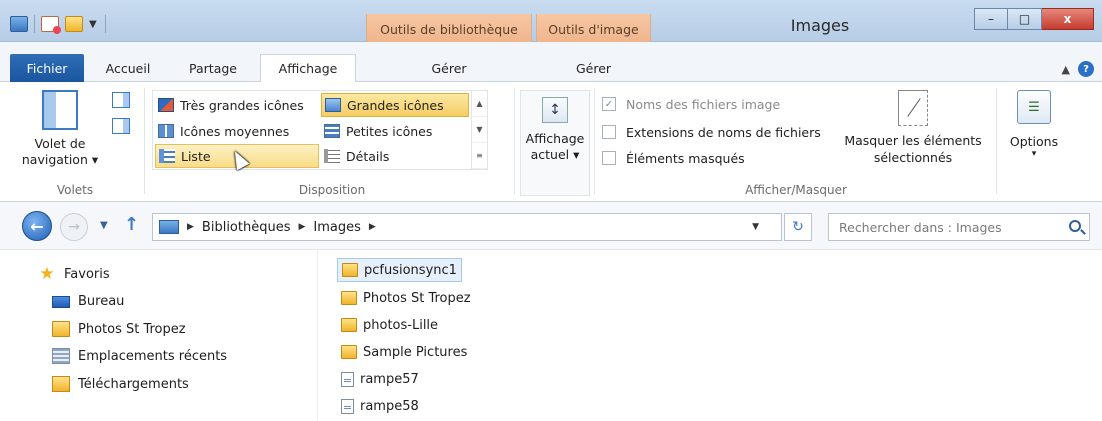  I want to click on explorer-icon, so click(19, 24).